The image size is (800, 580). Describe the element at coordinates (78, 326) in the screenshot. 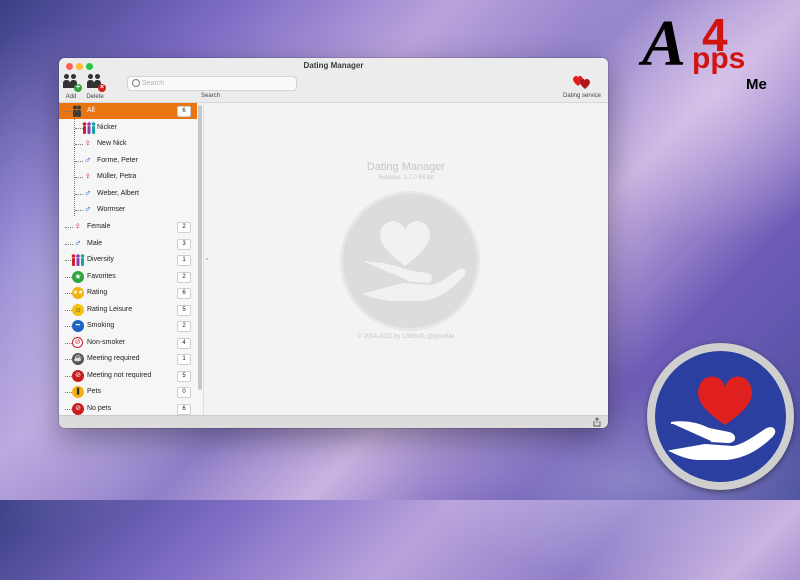

I see `smoking-icon: ━` at that location.